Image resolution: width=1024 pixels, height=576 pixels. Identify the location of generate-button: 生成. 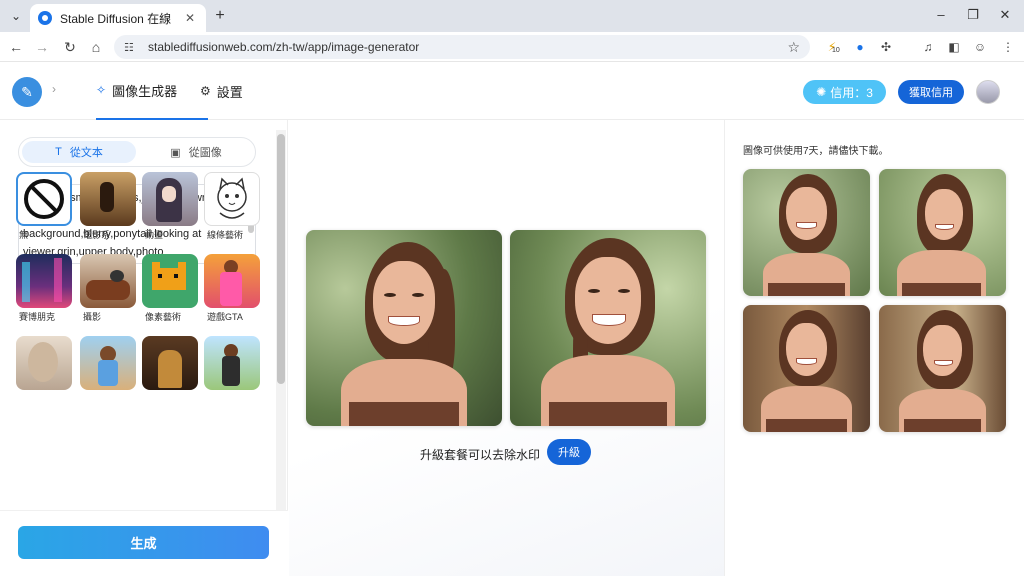
(143, 542).